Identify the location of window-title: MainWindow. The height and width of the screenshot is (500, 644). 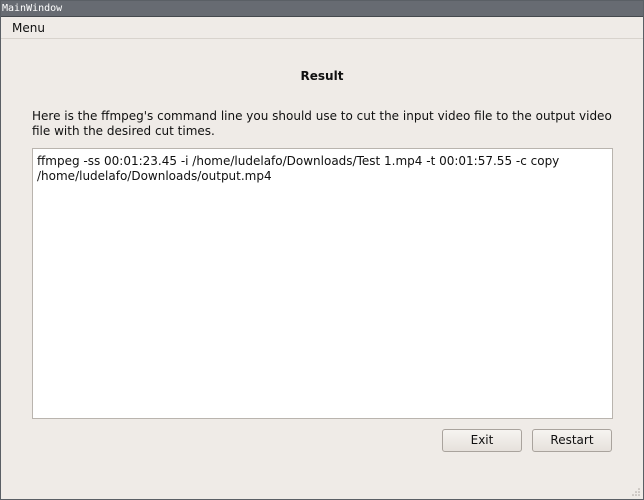
(32, 8).